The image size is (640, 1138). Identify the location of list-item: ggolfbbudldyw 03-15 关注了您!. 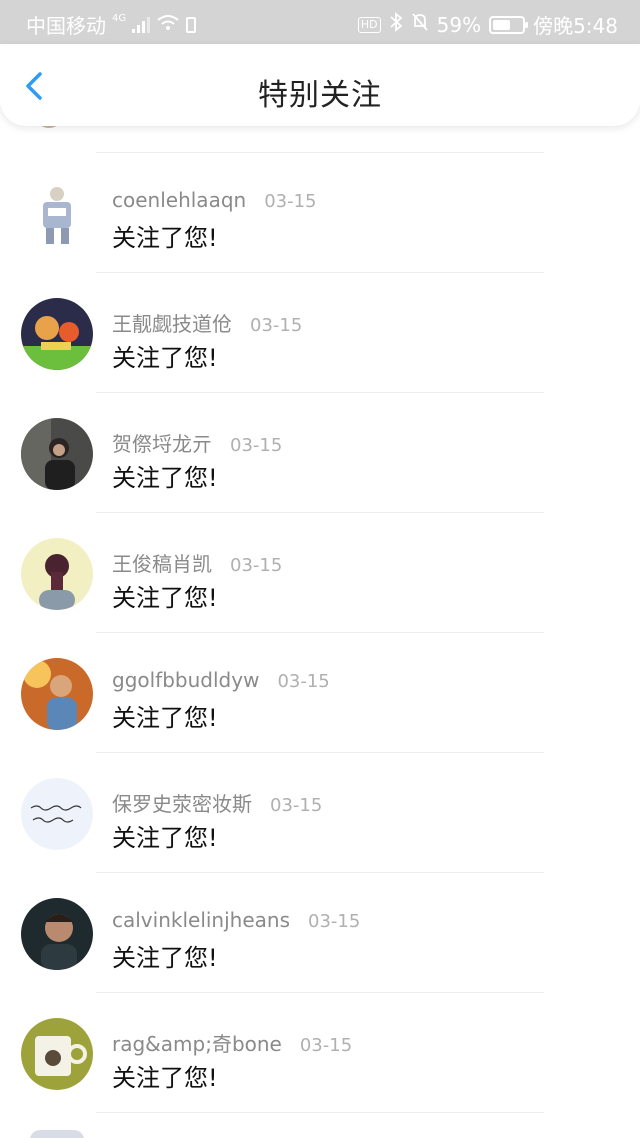
(320, 696).